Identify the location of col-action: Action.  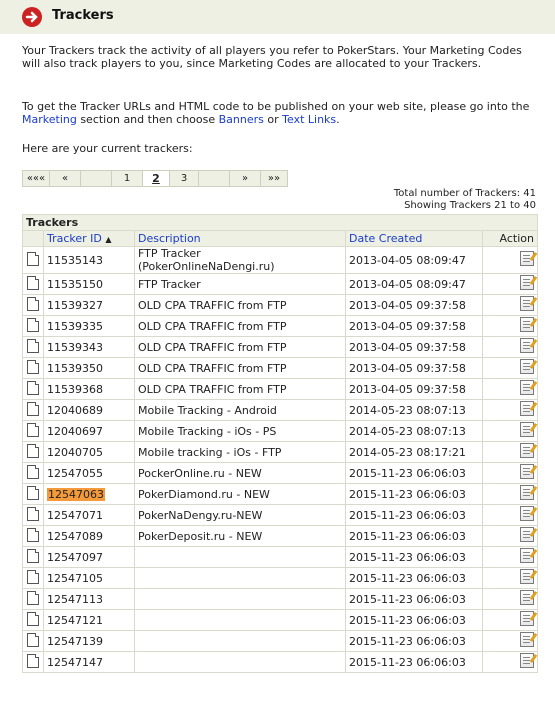
(510, 238).